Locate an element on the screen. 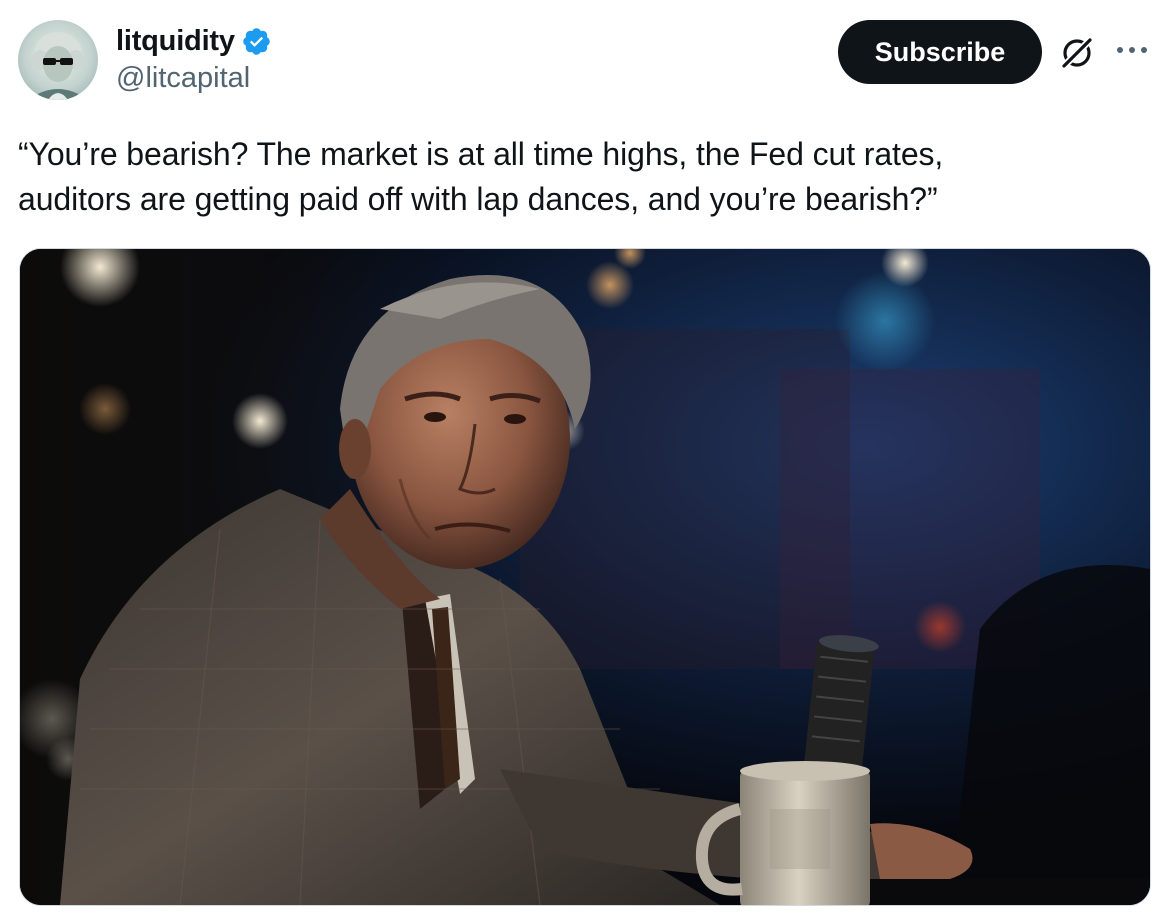 Image resolution: width=1168 pixels, height=924 pixels. avatar-image is located at coordinates (58, 66).